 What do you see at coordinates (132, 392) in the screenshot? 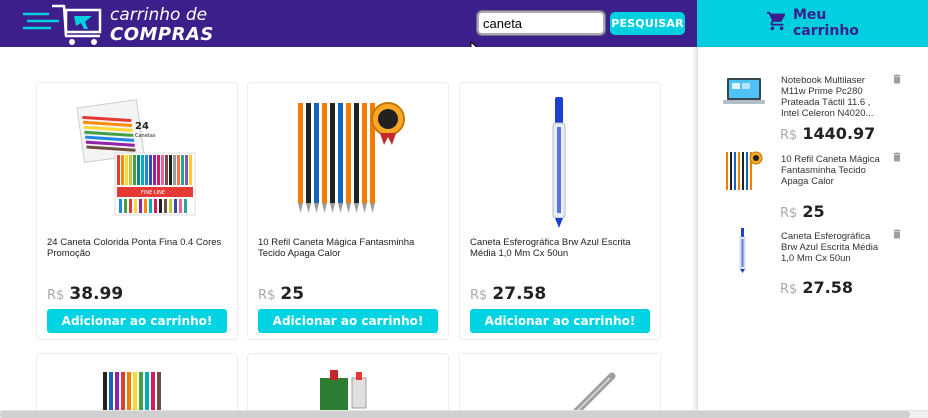
I see `product-image-marker-set` at bounding box center [132, 392].